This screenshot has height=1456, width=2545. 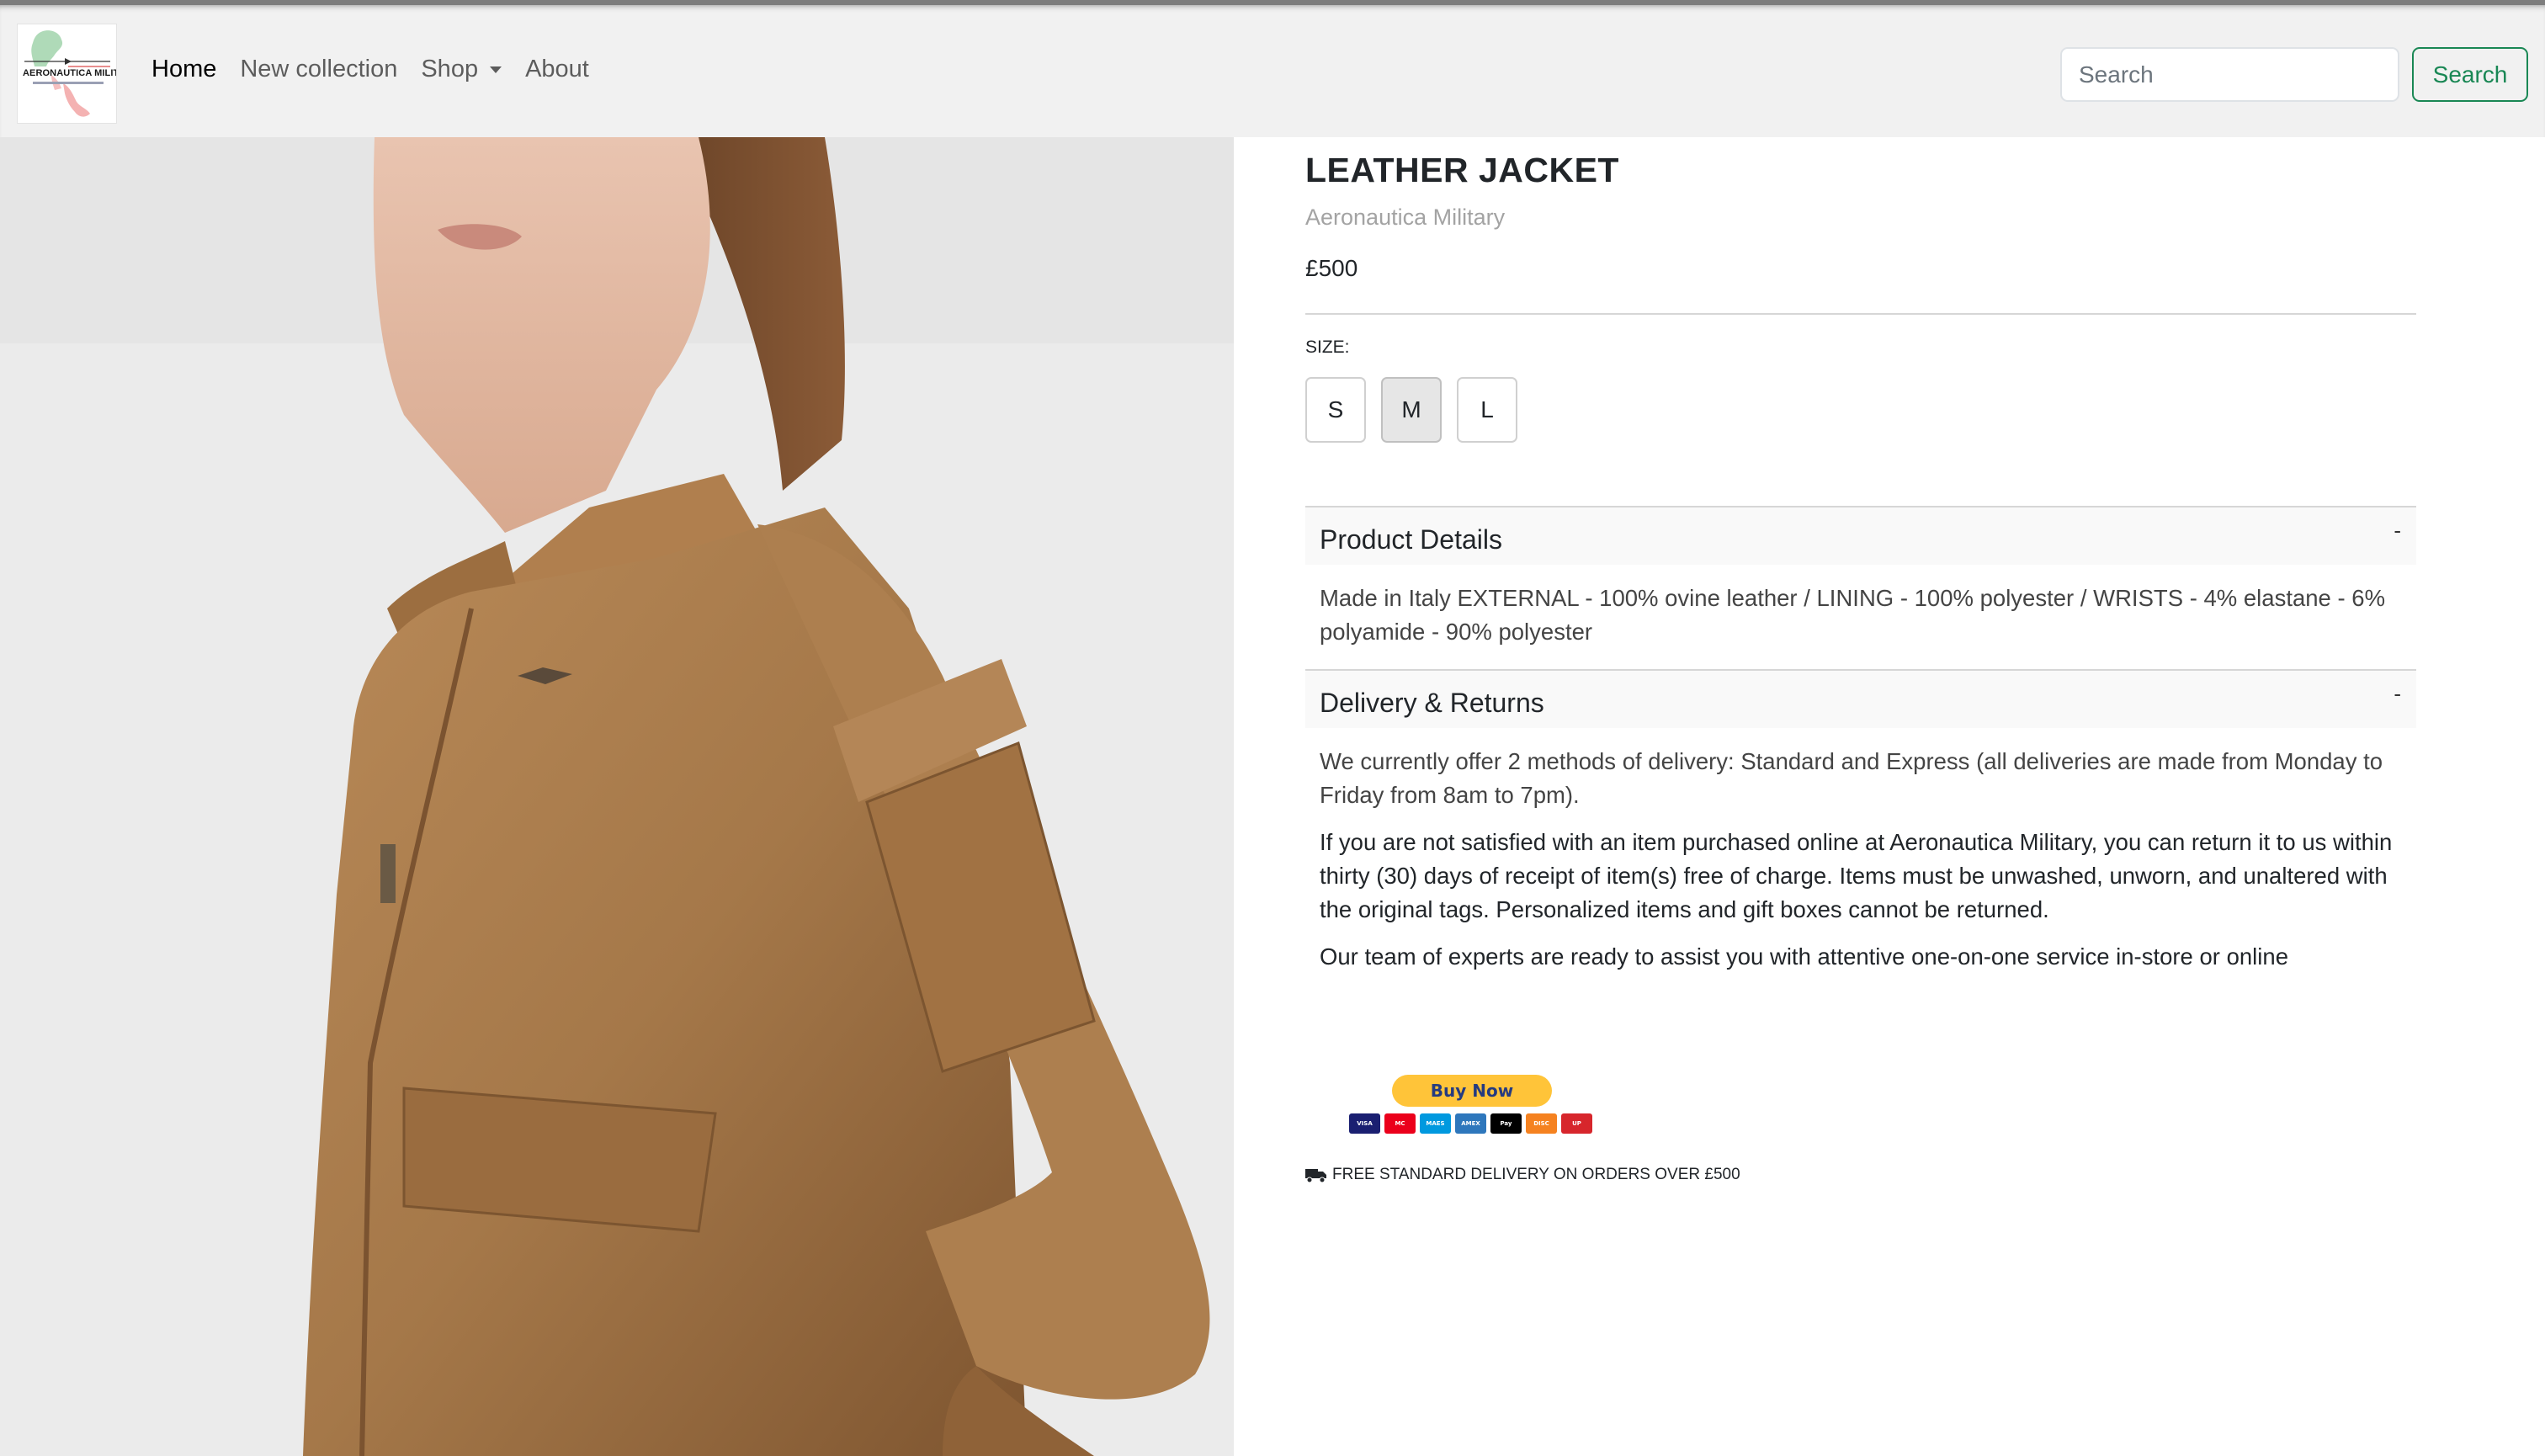 What do you see at coordinates (2229, 74) in the screenshot?
I see `search-input` at bounding box center [2229, 74].